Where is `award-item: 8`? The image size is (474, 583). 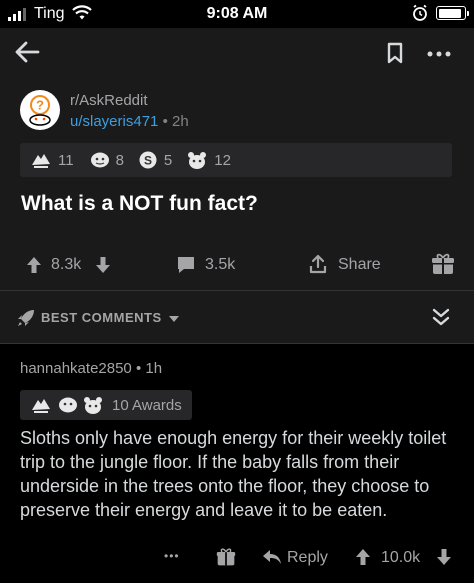
award-item: 8 is located at coordinates (106, 160).